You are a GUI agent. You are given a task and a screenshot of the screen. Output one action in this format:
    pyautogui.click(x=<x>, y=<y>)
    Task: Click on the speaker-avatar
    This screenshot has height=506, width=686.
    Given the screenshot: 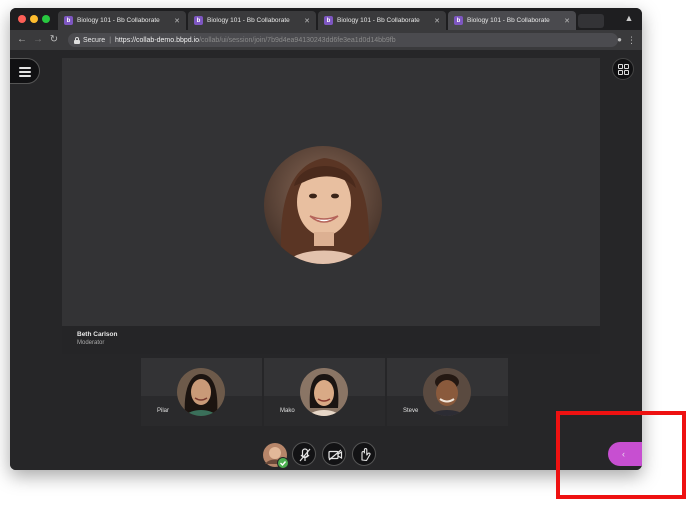 What is the action you would take?
    pyautogui.click(x=323, y=205)
    